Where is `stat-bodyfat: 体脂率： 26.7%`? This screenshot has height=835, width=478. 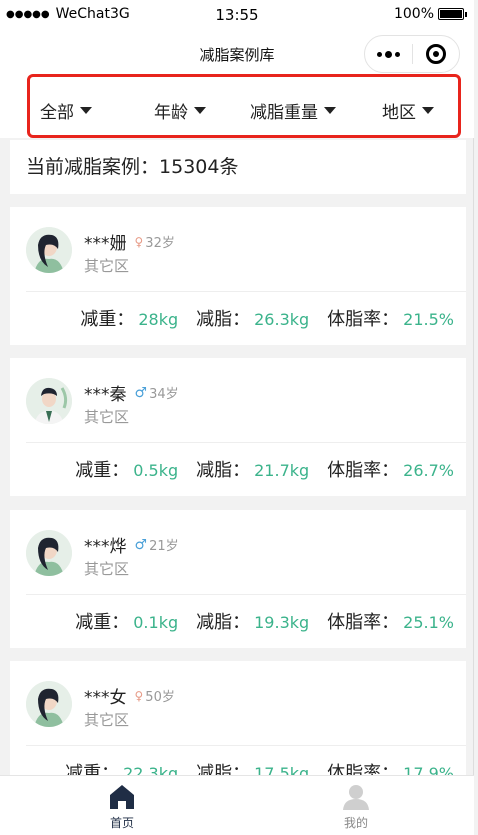
stat-bodyfat: 体脂率： 26.7% is located at coordinates (390, 469).